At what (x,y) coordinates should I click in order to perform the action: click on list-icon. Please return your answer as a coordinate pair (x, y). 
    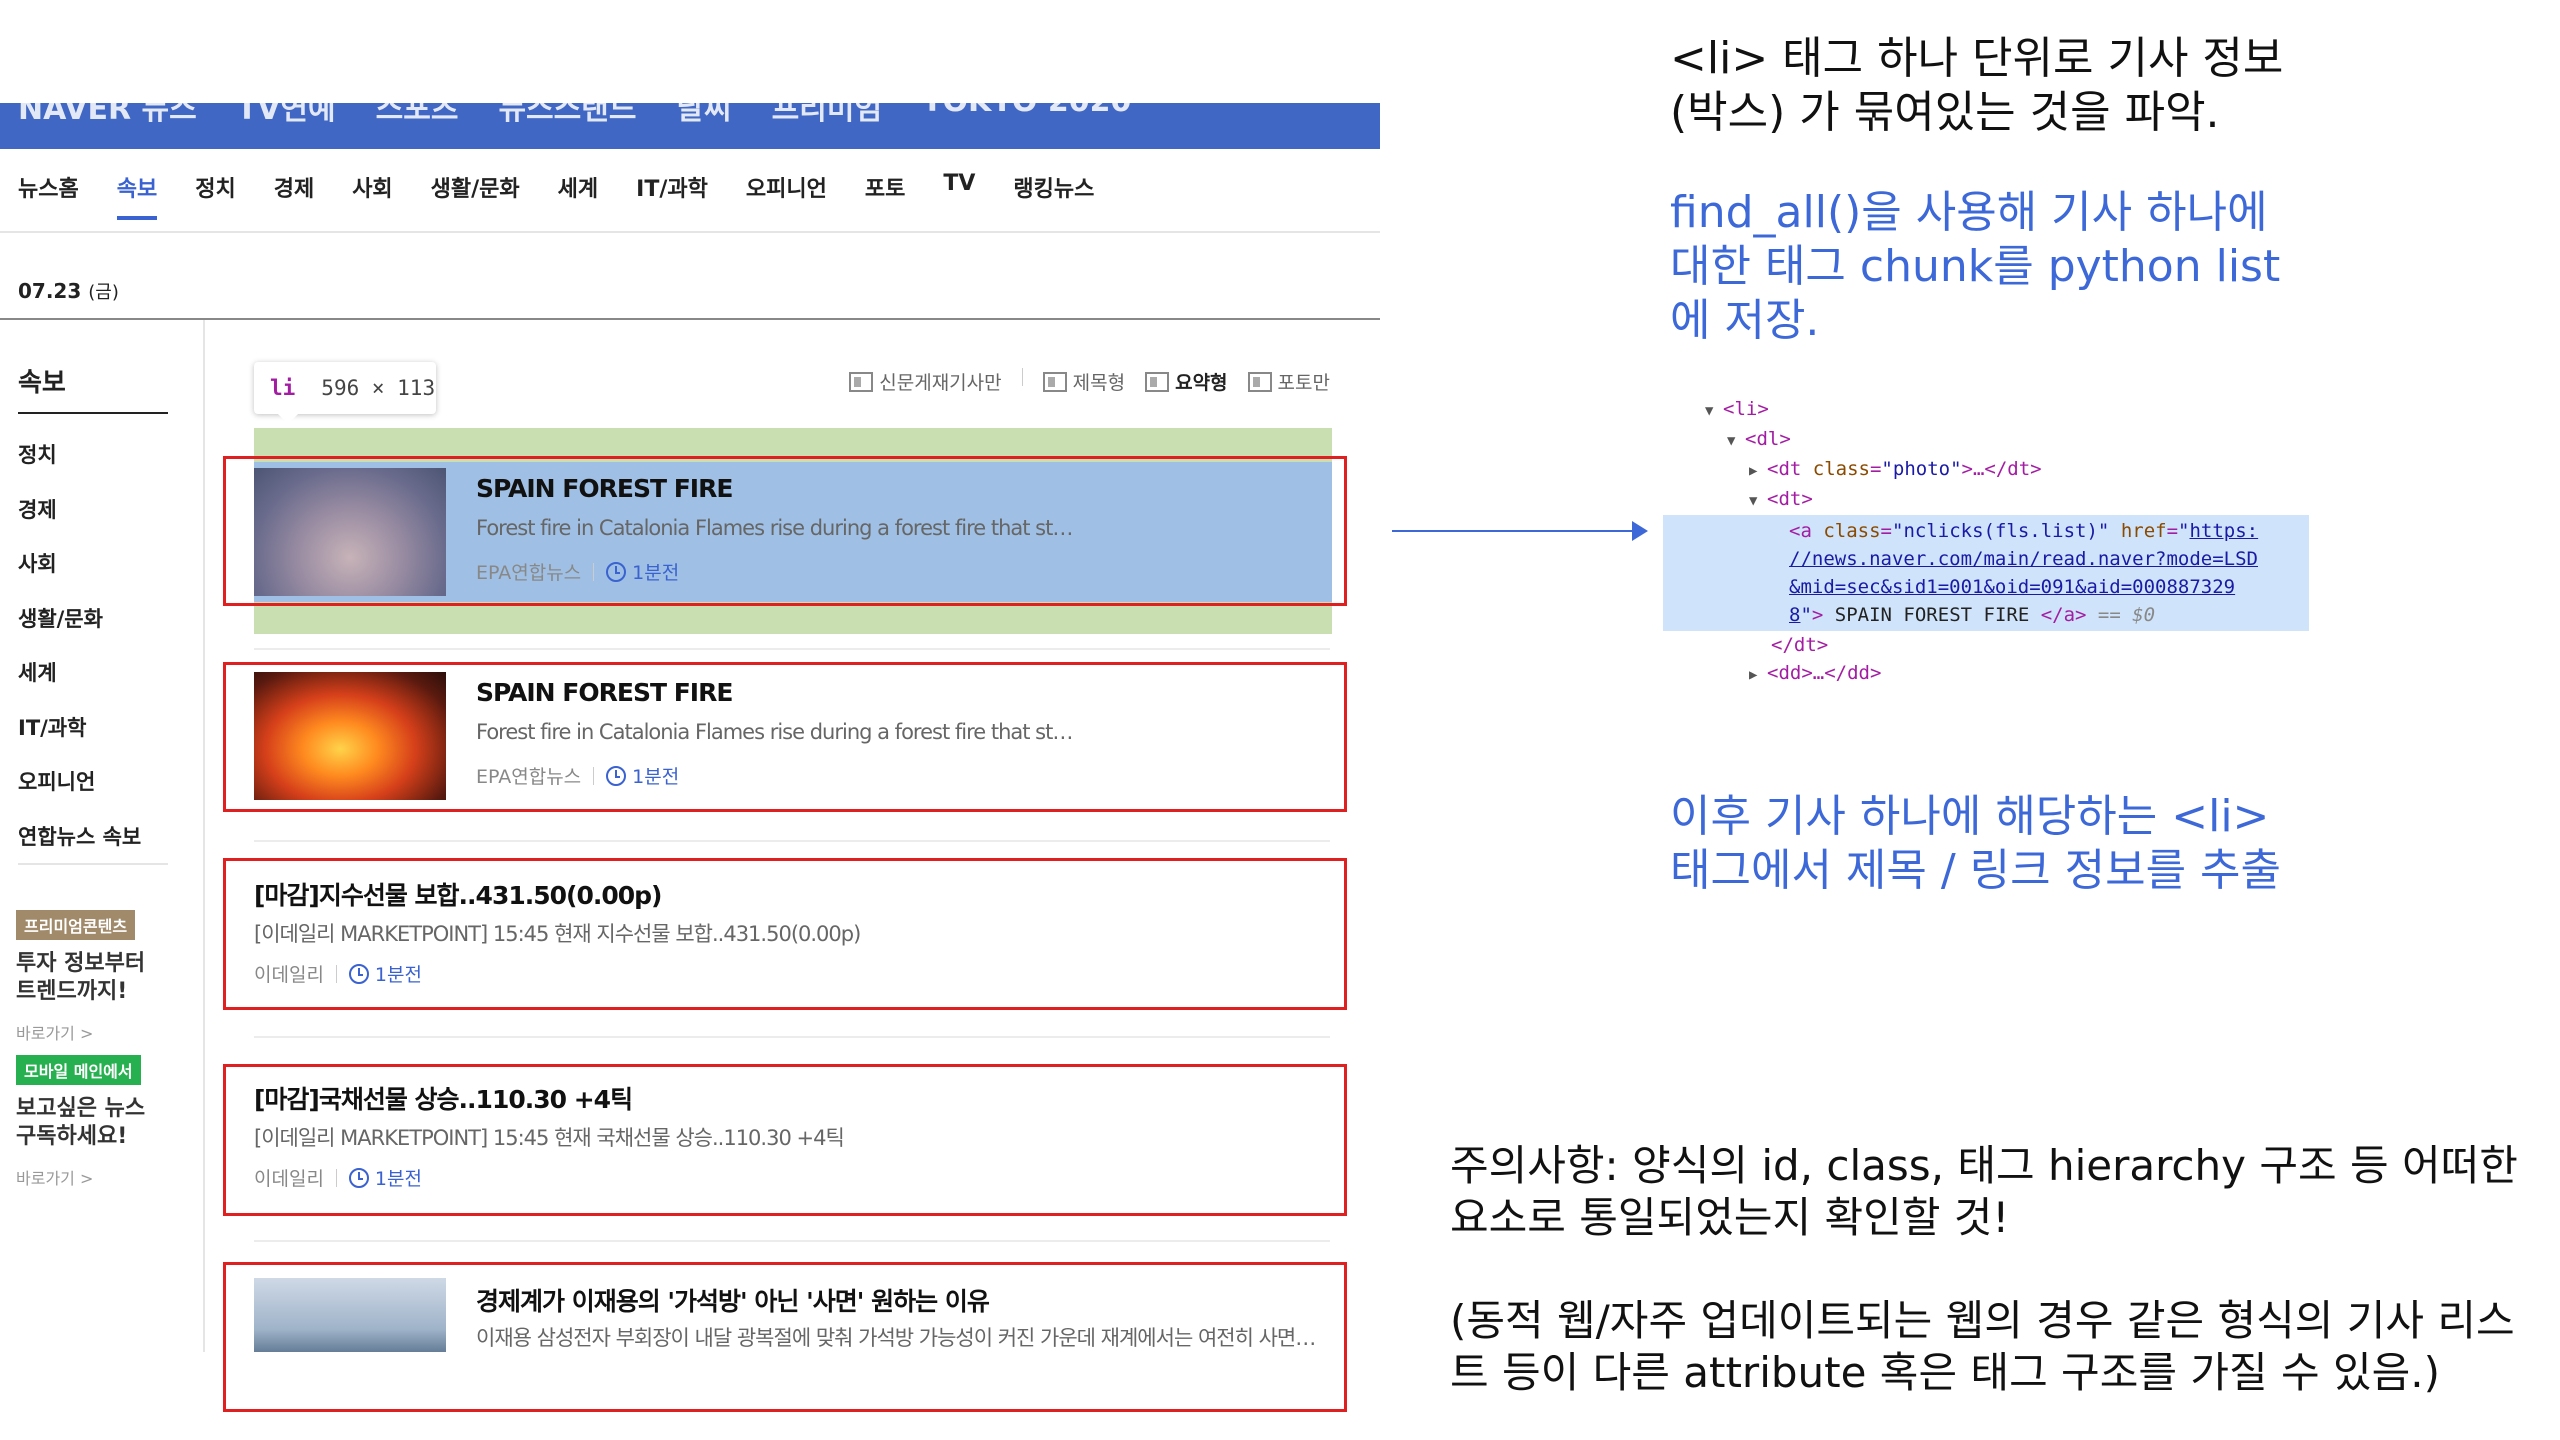
    Looking at the image, I should click on (1054, 381).